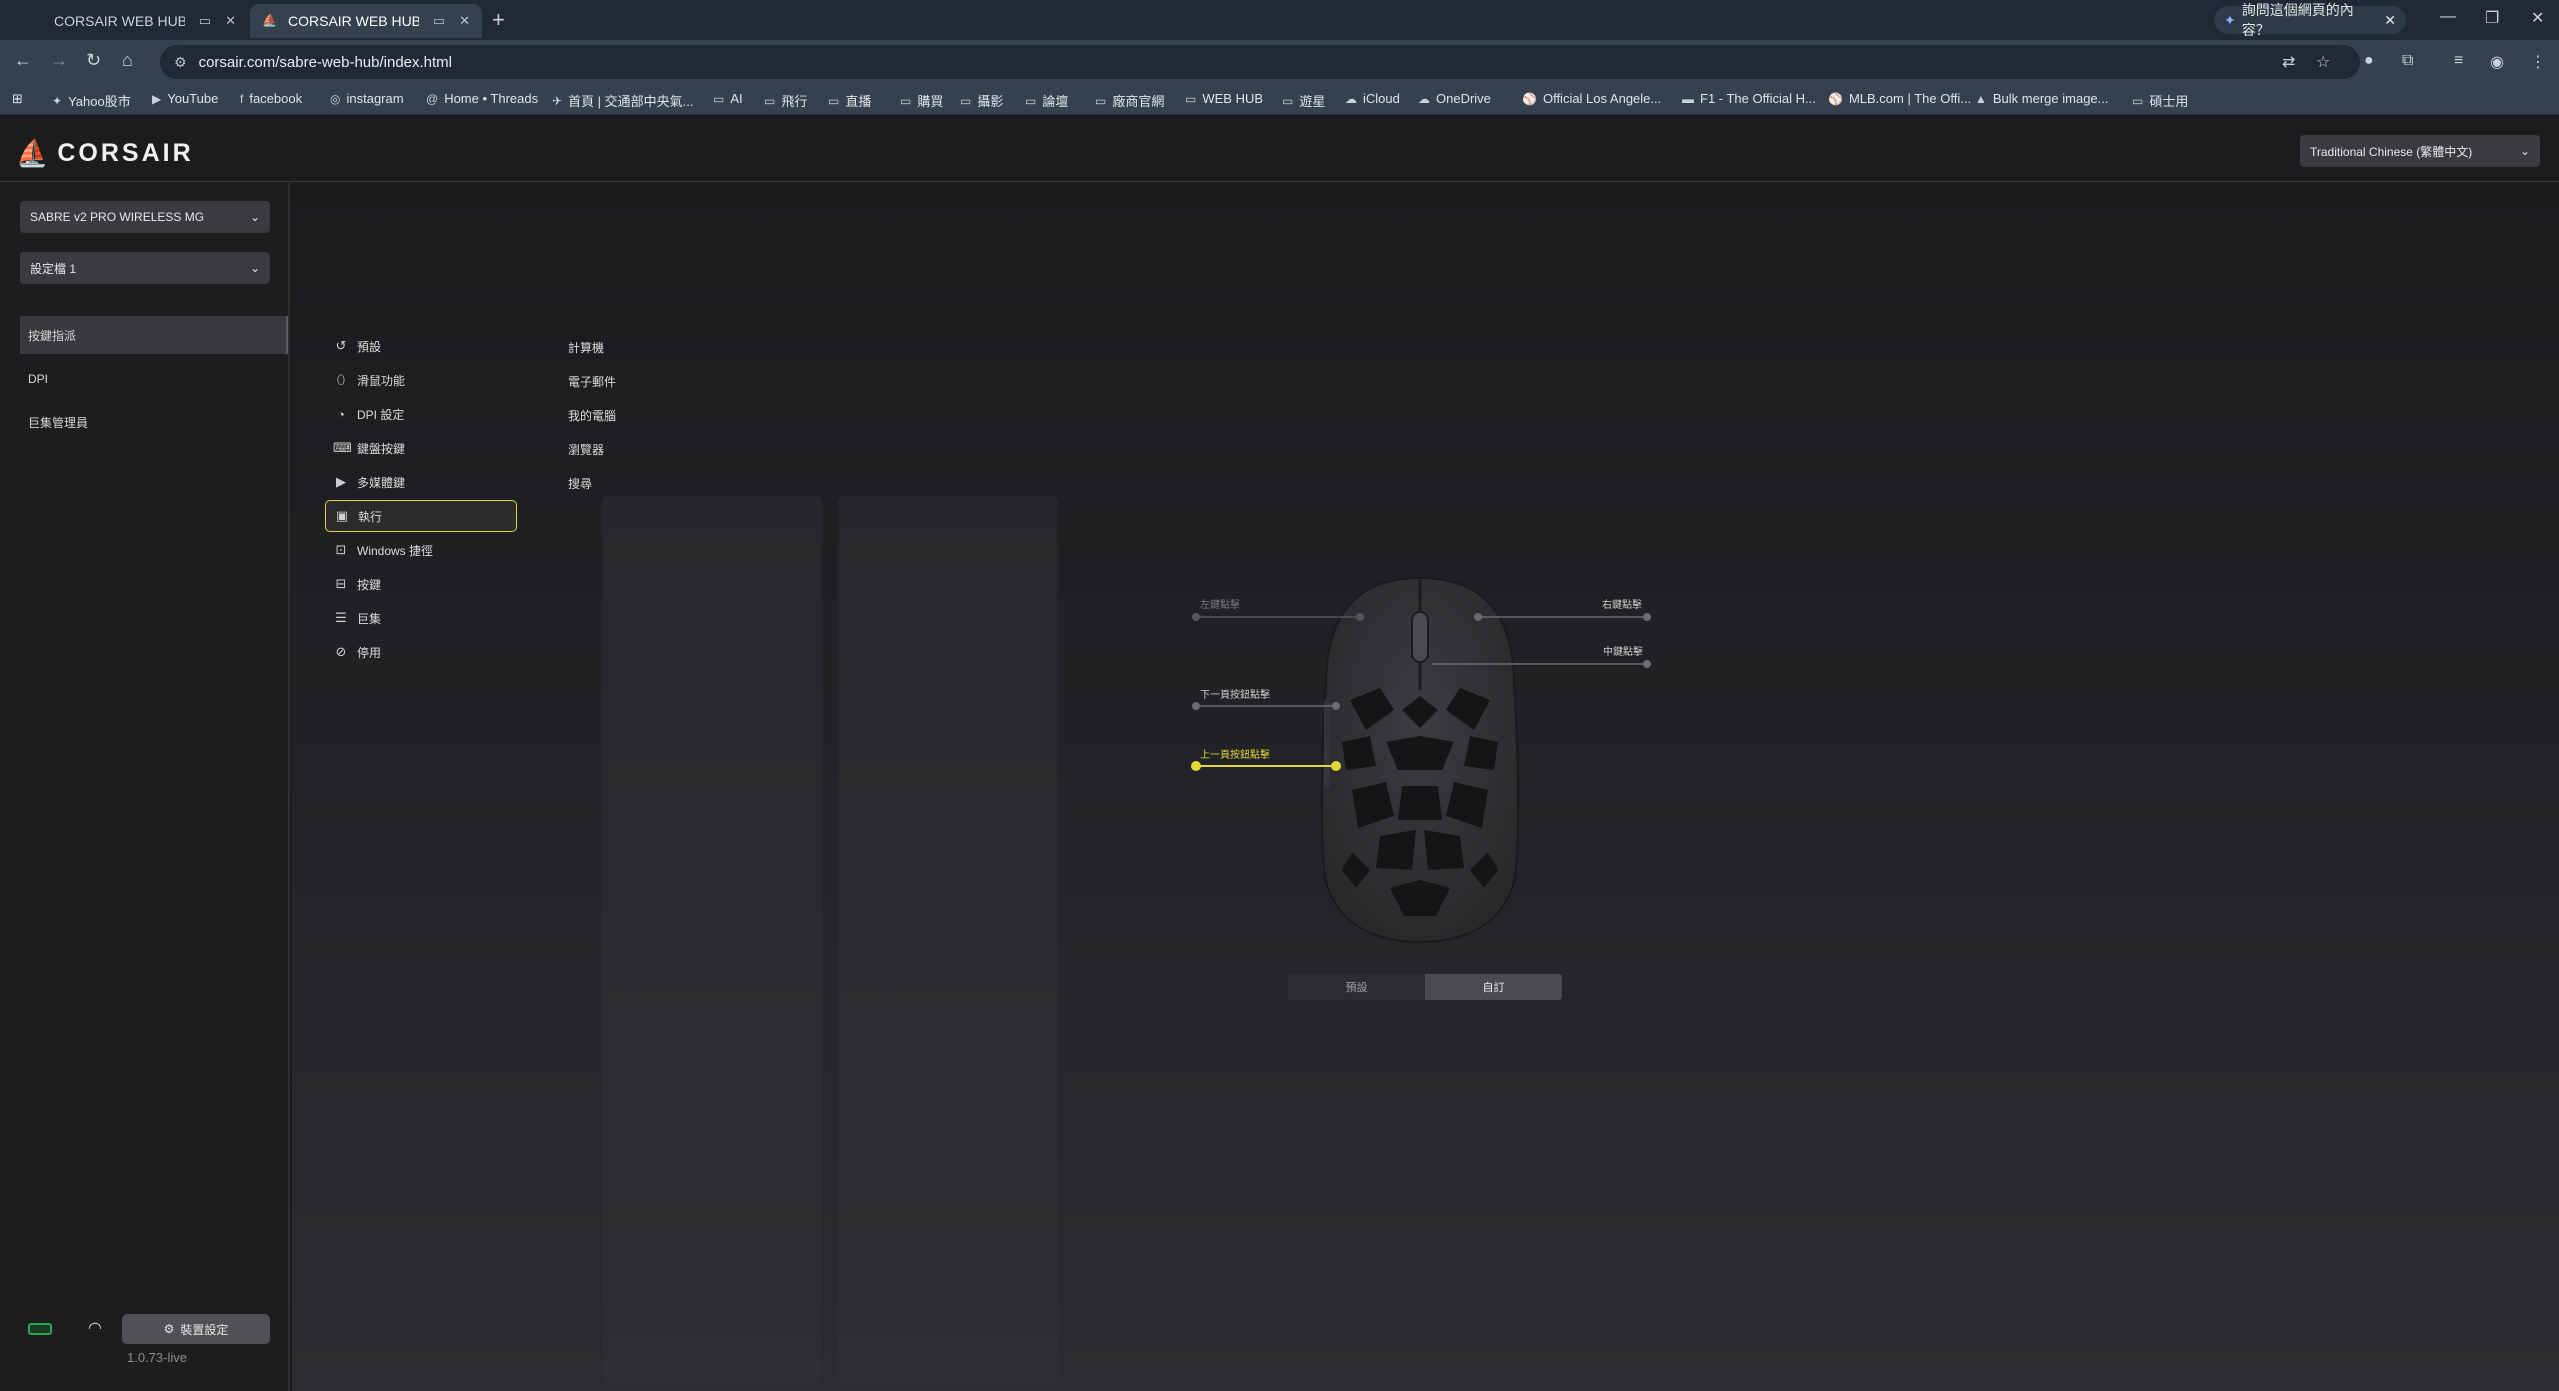 Image resolution: width=2559 pixels, height=1391 pixels. What do you see at coordinates (1101, 100) in the screenshot?
I see `folder-icon: ▭` at bounding box center [1101, 100].